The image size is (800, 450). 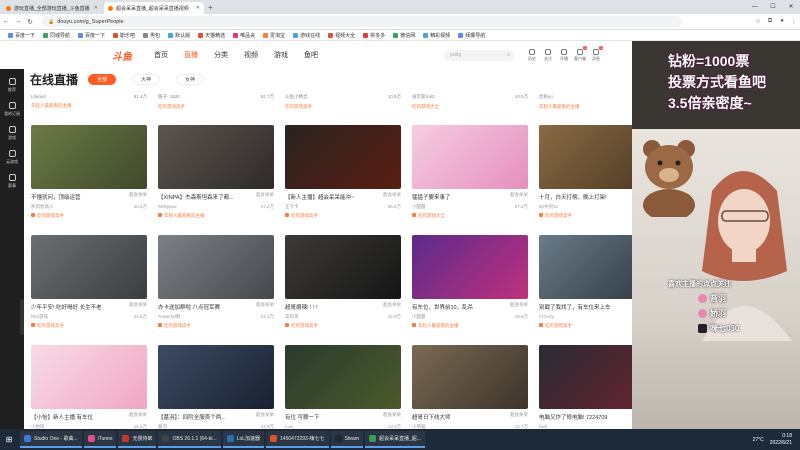 What do you see at coordinates (456, 197) in the screenshot?
I see `stream-title: 猛猛子要来事了` at bounding box center [456, 197].